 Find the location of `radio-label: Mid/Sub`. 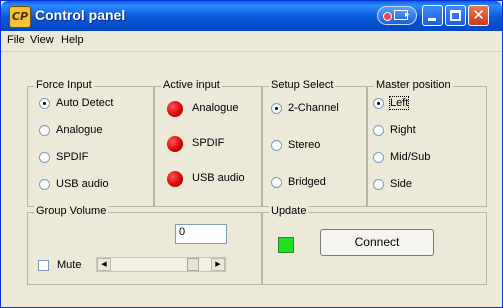

radio-label: Mid/Sub is located at coordinates (410, 157).